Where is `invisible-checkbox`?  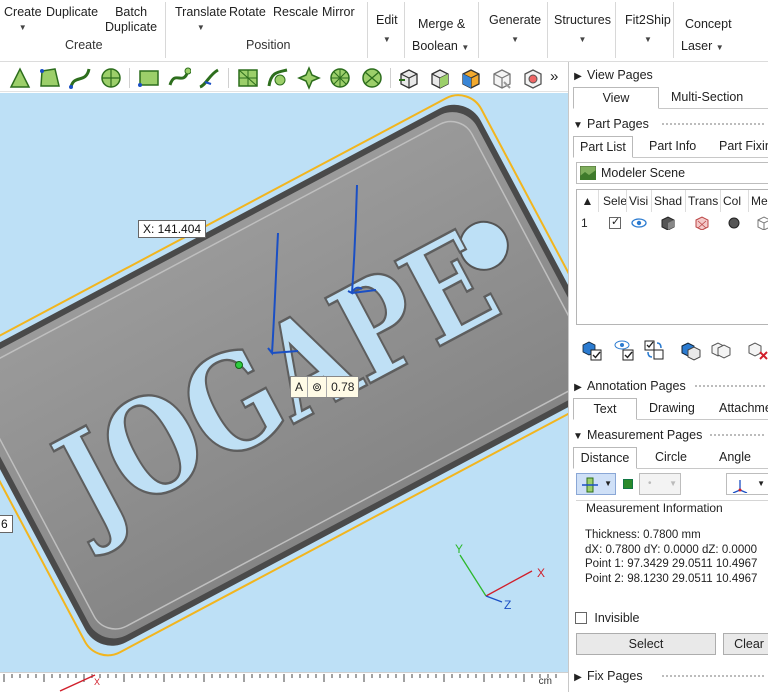
invisible-checkbox is located at coordinates (581, 617).